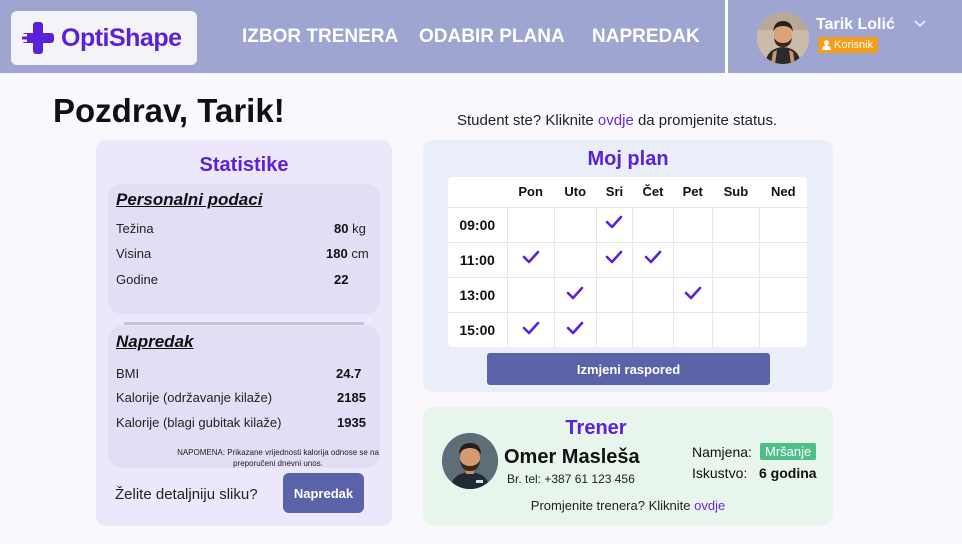  Describe the element at coordinates (477, 294) in the screenshot. I see `schedule-time: 13:00` at that location.